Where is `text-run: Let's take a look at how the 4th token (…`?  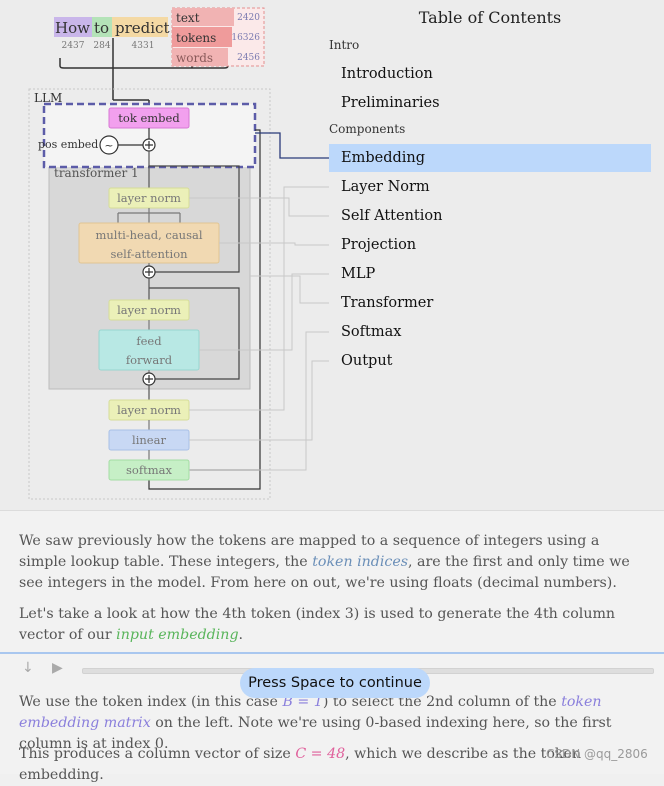
text-run: Let's take a look at how the 4th token (… is located at coordinates (317, 624).